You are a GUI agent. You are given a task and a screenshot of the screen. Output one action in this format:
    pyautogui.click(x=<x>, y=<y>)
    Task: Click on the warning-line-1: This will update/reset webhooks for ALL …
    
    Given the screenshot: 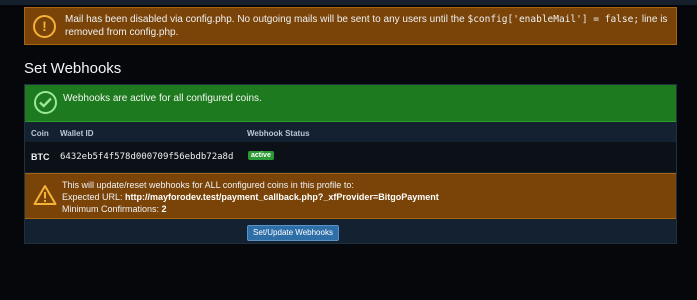 What is the action you would take?
    pyautogui.click(x=208, y=185)
    